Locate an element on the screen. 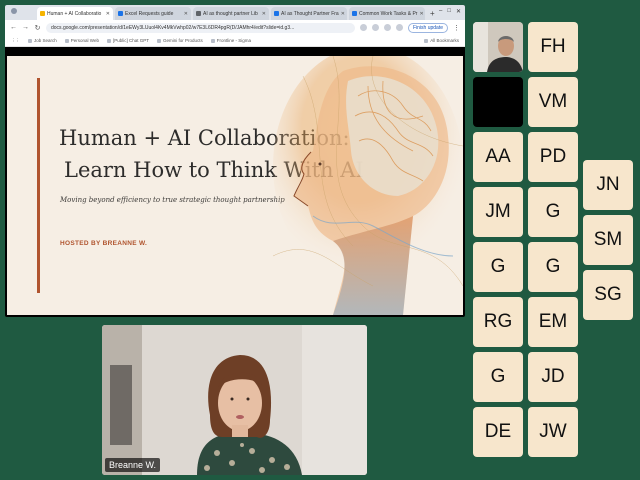 The height and width of the screenshot is (480, 640). maximize-icon: □ is located at coordinates (449, 11).